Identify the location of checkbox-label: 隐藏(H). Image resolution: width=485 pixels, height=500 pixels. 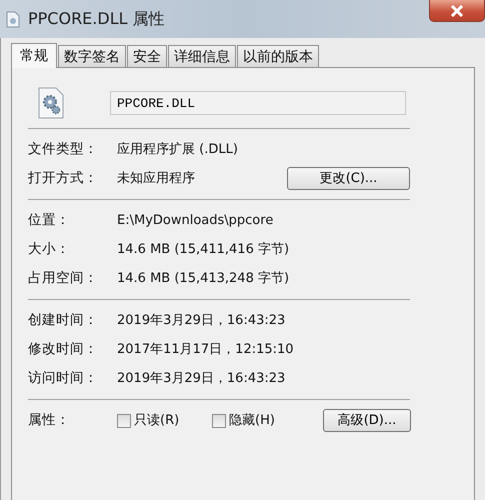
(252, 421).